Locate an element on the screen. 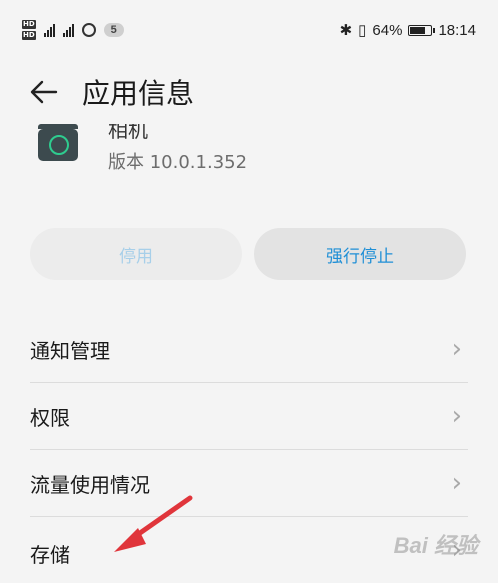 The width and height of the screenshot is (498, 583). back-arrow-icon is located at coordinates (44, 92).